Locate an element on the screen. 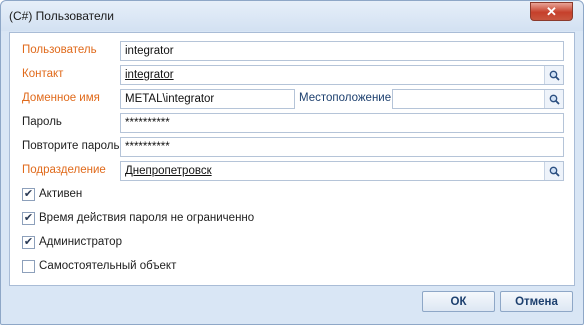 This screenshot has width=584, height=325. ok-button-label: ОК is located at coordinates (458, 301).